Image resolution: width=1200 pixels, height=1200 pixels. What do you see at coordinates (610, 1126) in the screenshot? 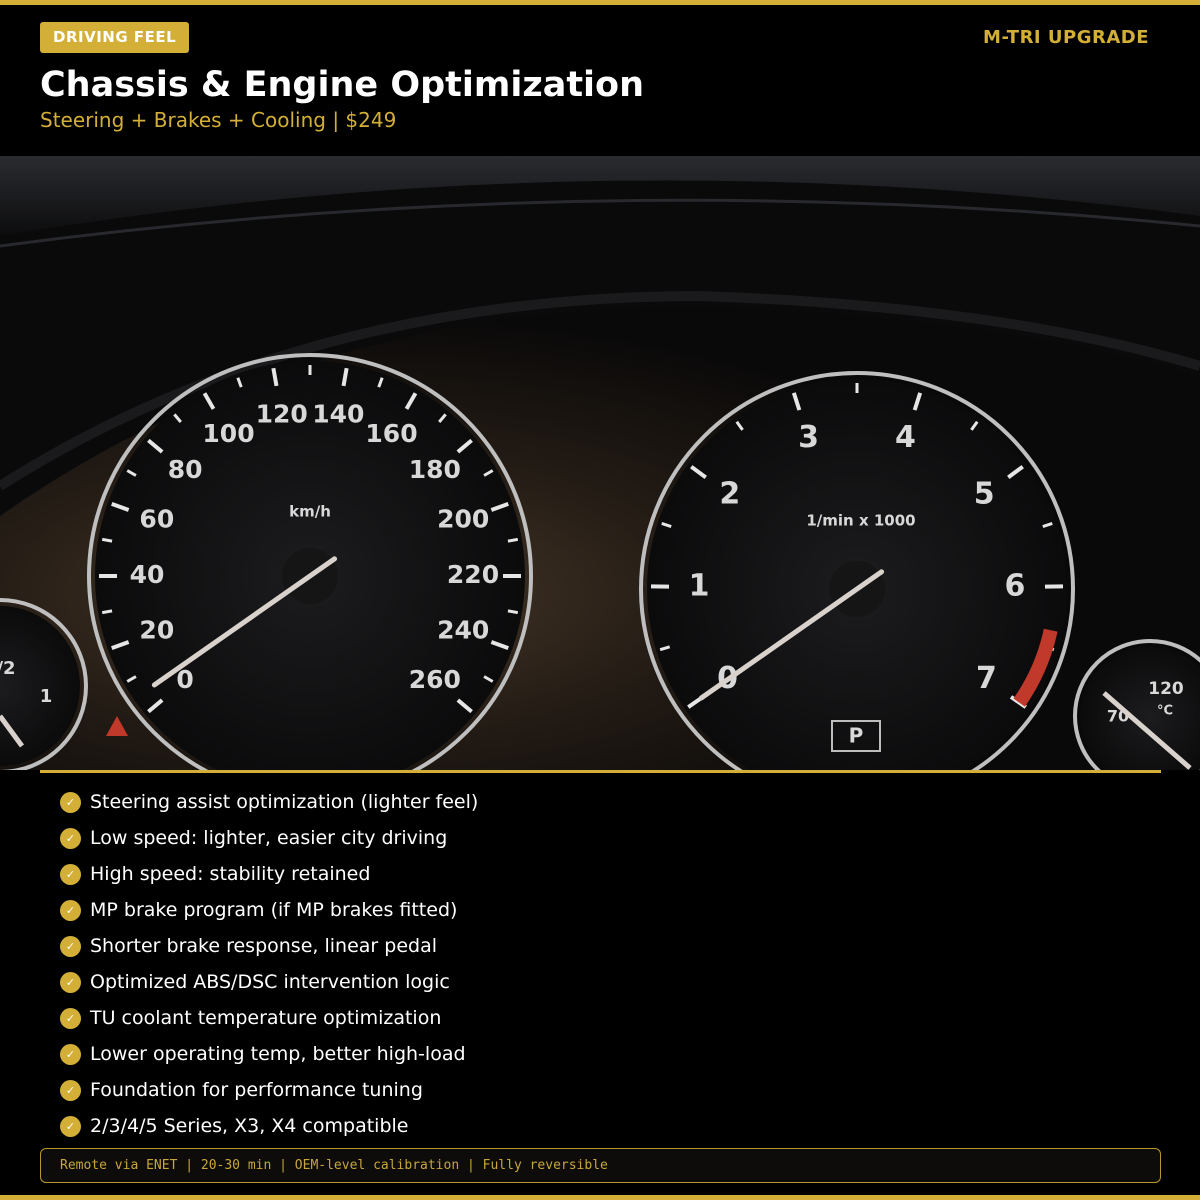
I see `feature-item: ✓ 2/3/4/5 Series, X3, X4 compatible` at bounding box center [610, 1126].